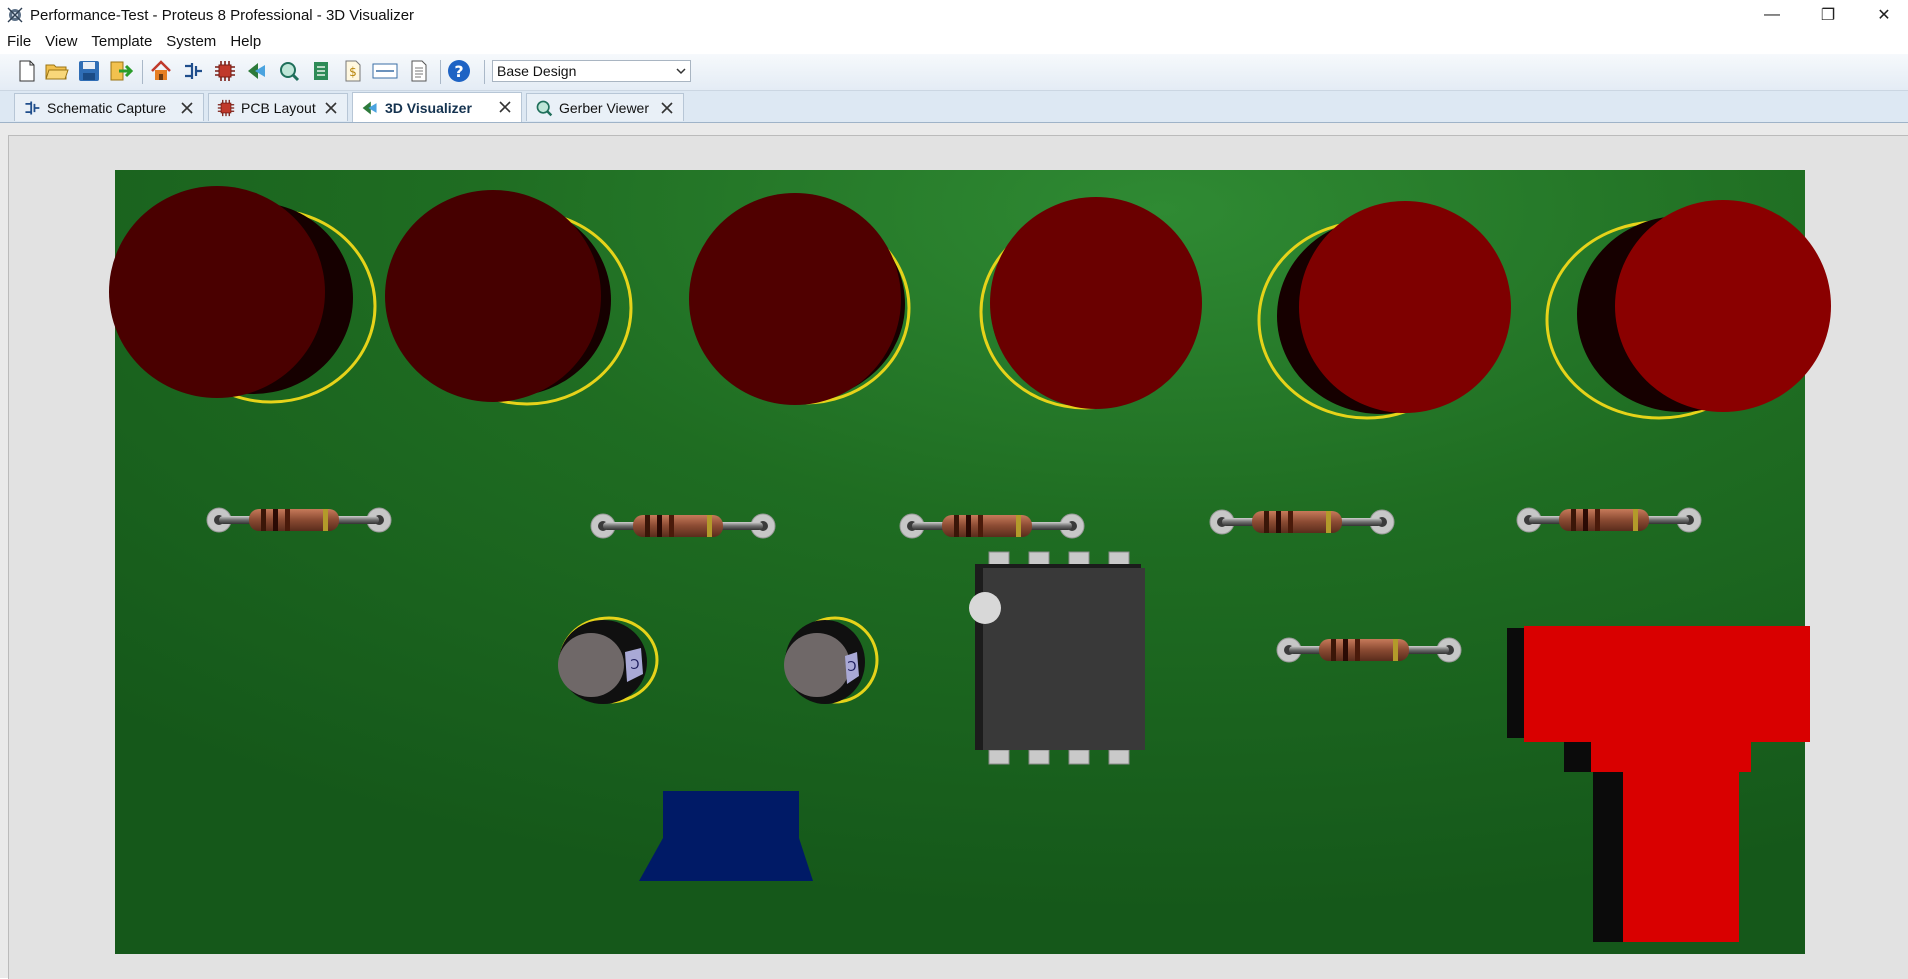 This screenshot has height=979, width=1908. I want to click on home-button, so click(161, 71).